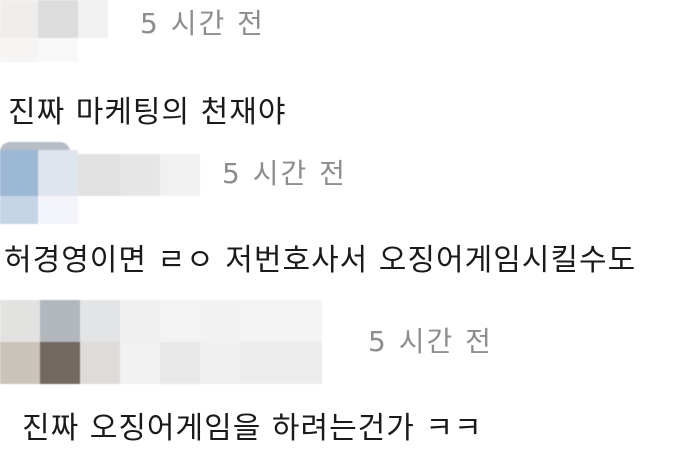 Image resolution: width=680 pixels, height=459 pixels. What do you see at coordinates (147, 112) in the screenshot?
I see `comment-text: 진짜 마케팅의 천재야` at bounding box center [147, 112].